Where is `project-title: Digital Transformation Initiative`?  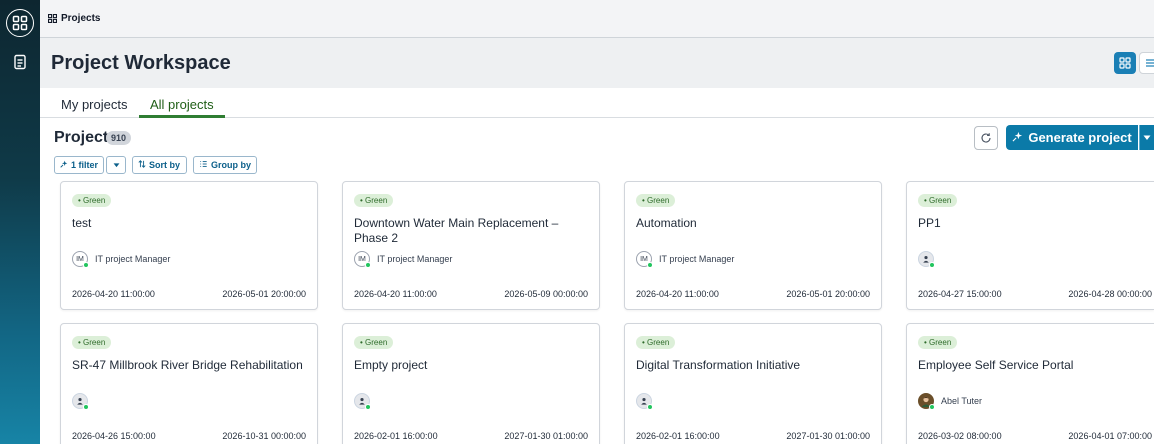
project-title: Digital Transformation Initiative is located at coordinates (754, 365).